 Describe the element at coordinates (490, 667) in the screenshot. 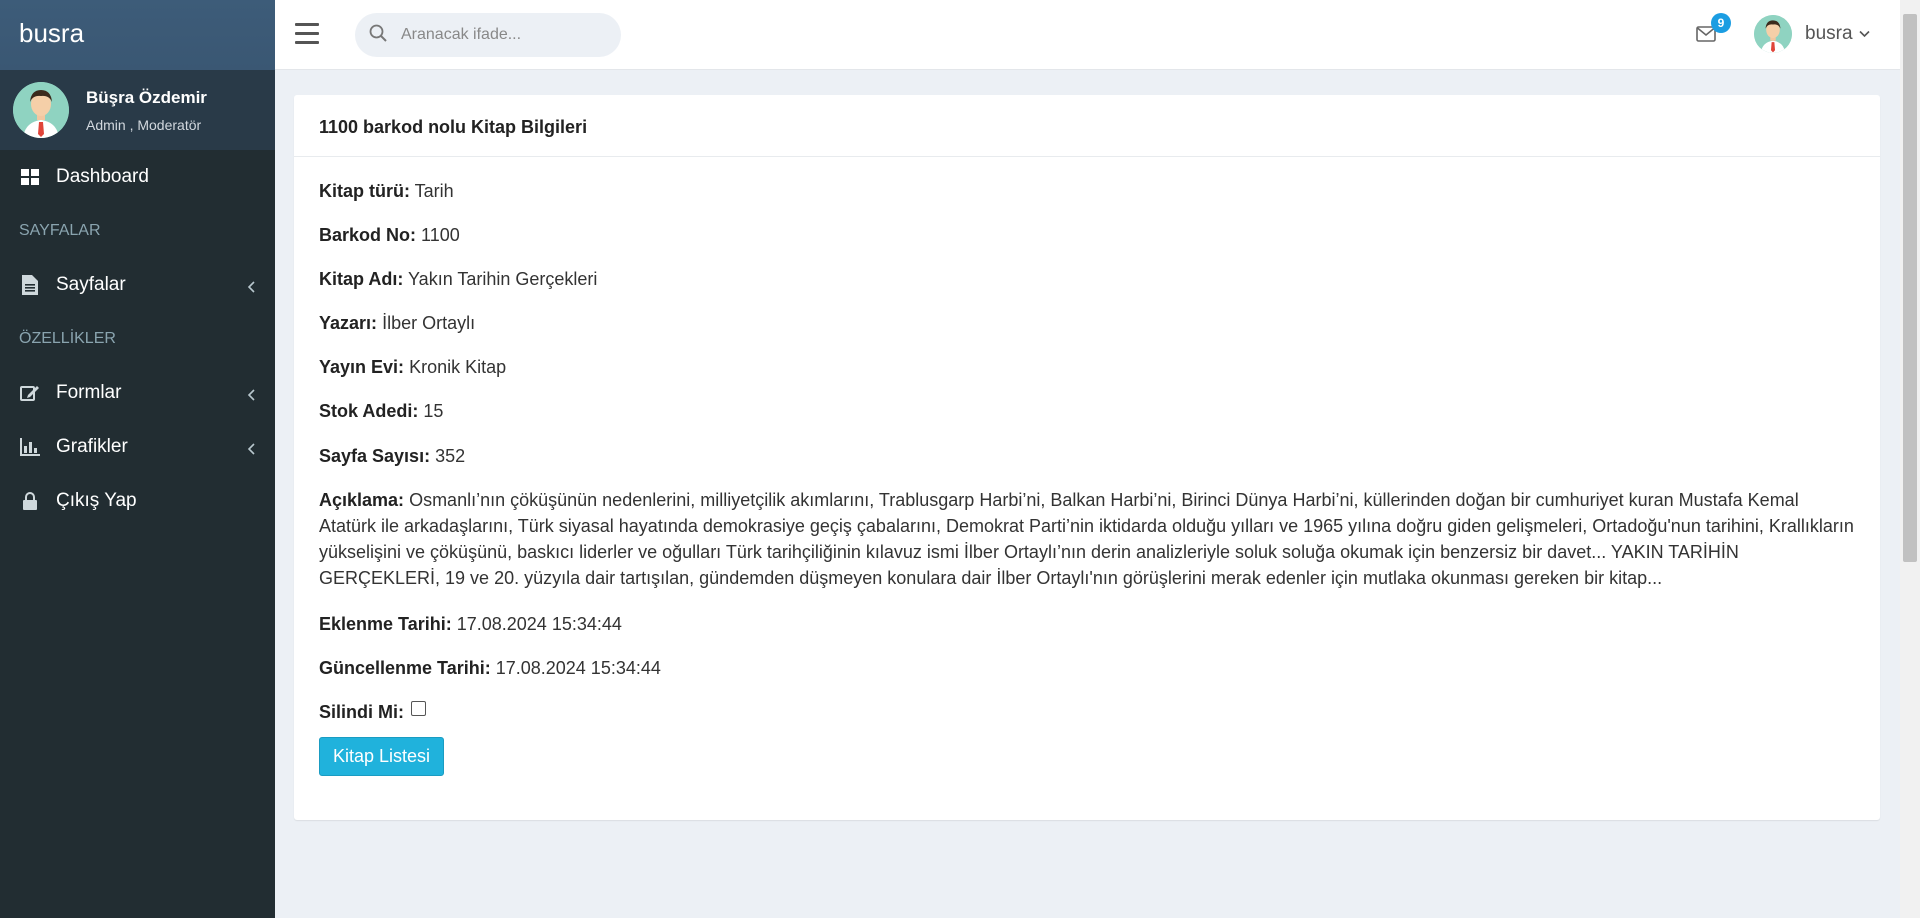

I see `field-updated: Güncellenme Tarihi: 17.08.2024 15:34:44` at that location.